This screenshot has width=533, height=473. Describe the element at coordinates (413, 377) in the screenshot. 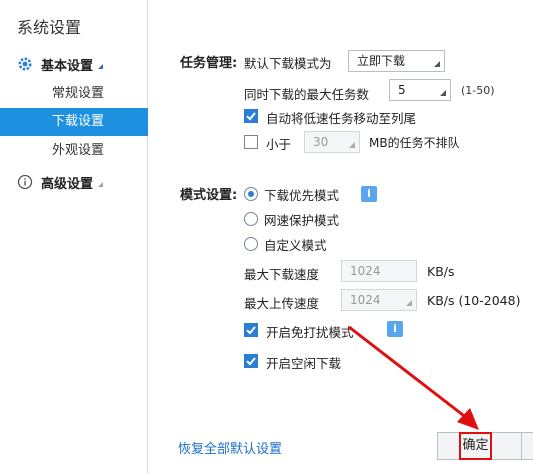

I see `annotation-arrow` at that location.